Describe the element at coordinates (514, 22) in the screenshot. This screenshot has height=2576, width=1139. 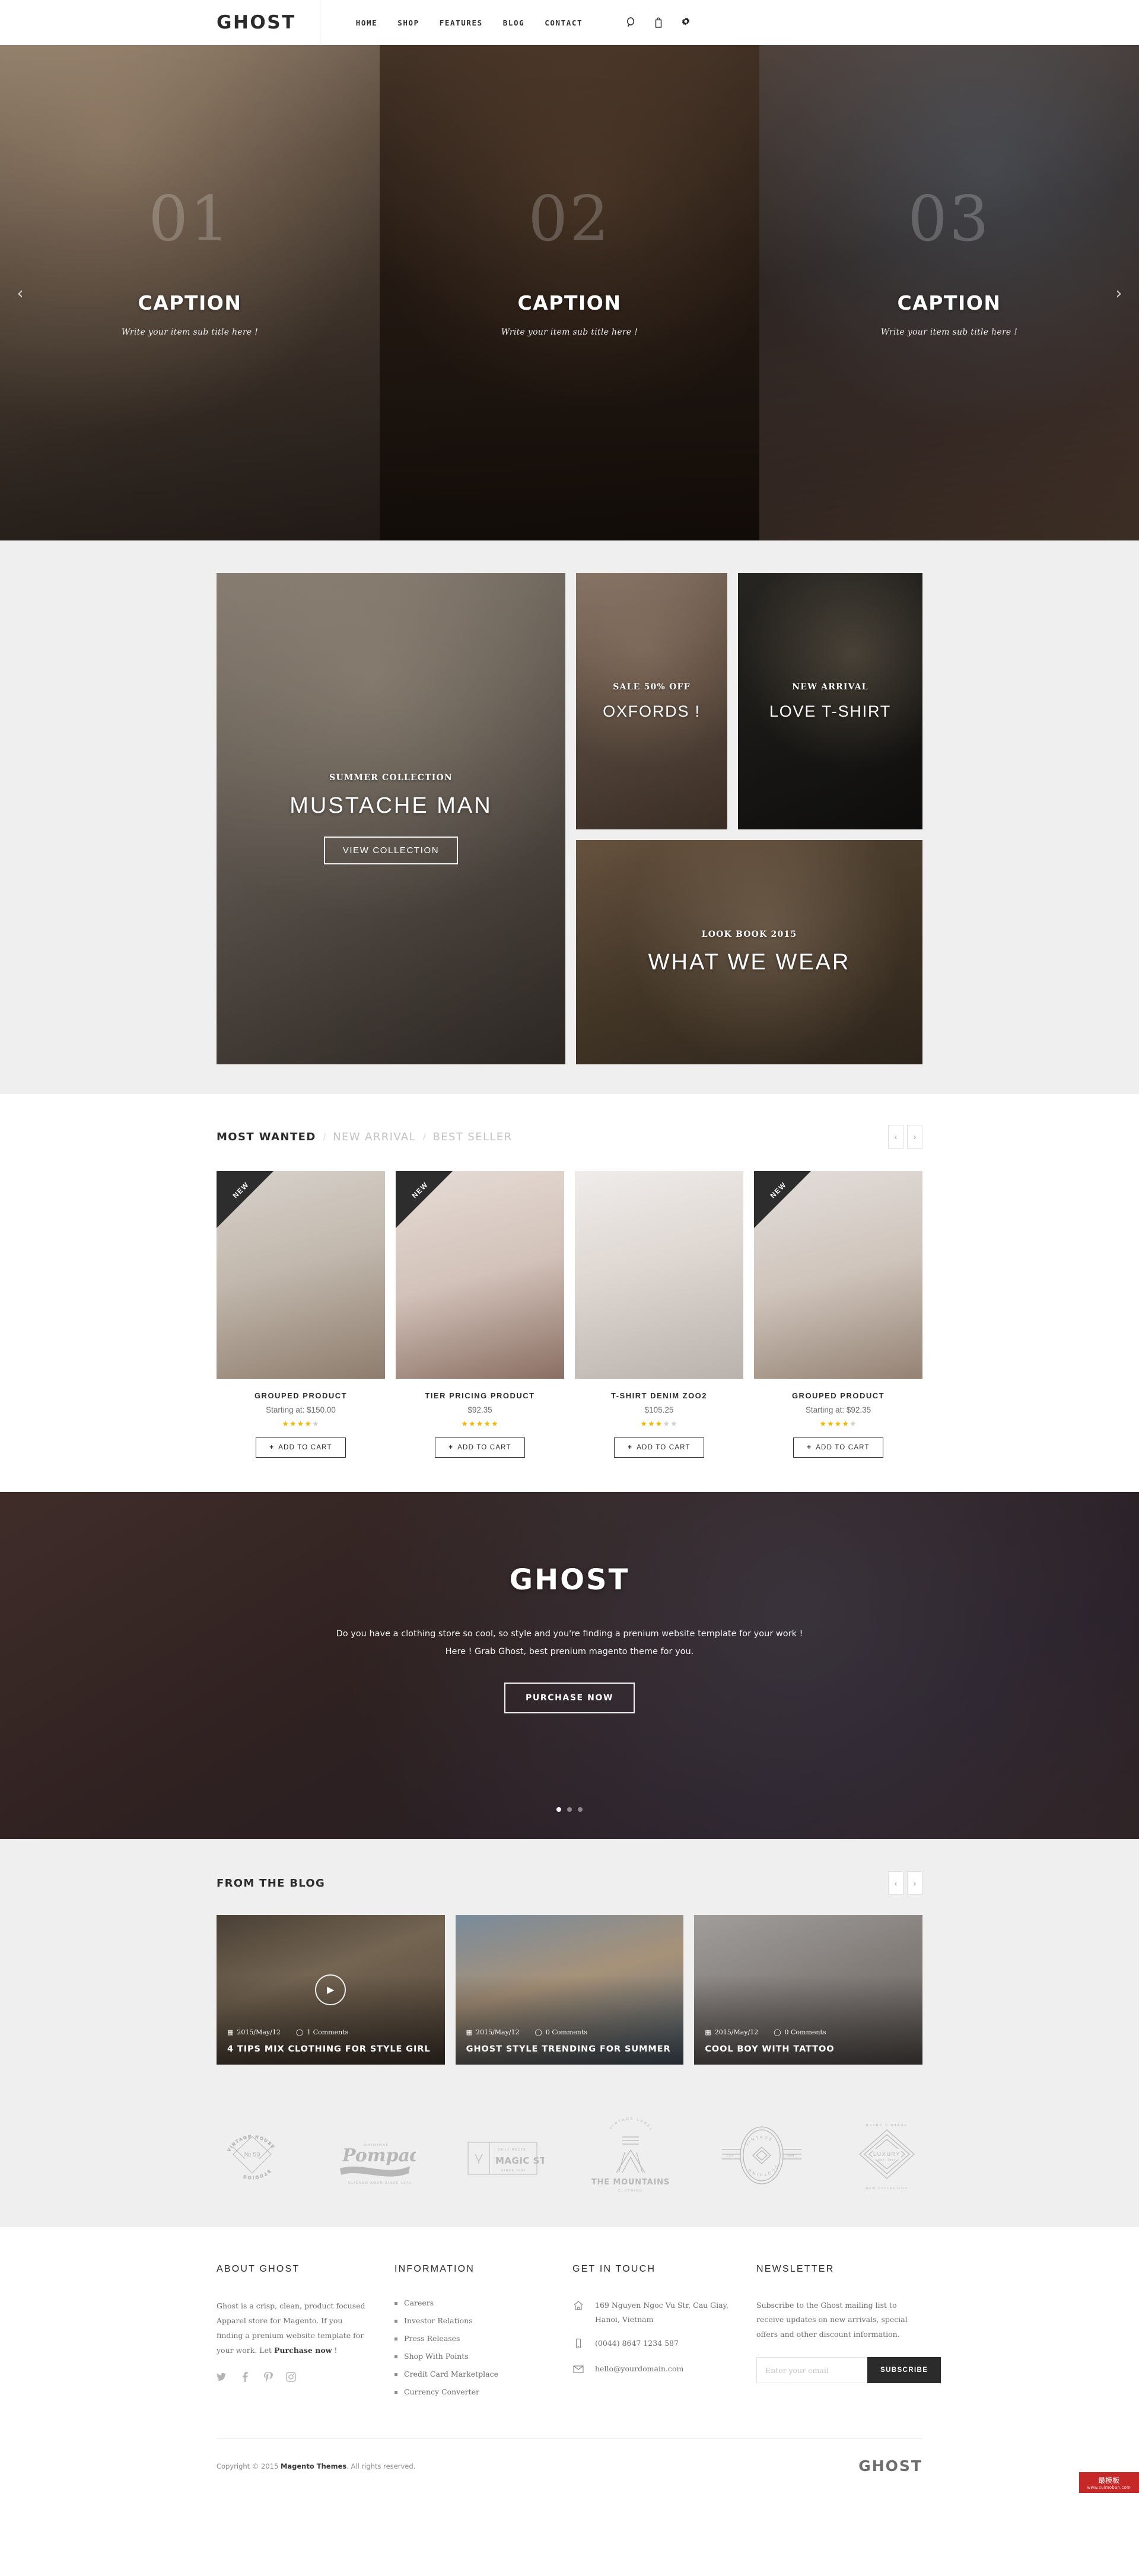
I see `nav-item-blog: BLOG` at that location.